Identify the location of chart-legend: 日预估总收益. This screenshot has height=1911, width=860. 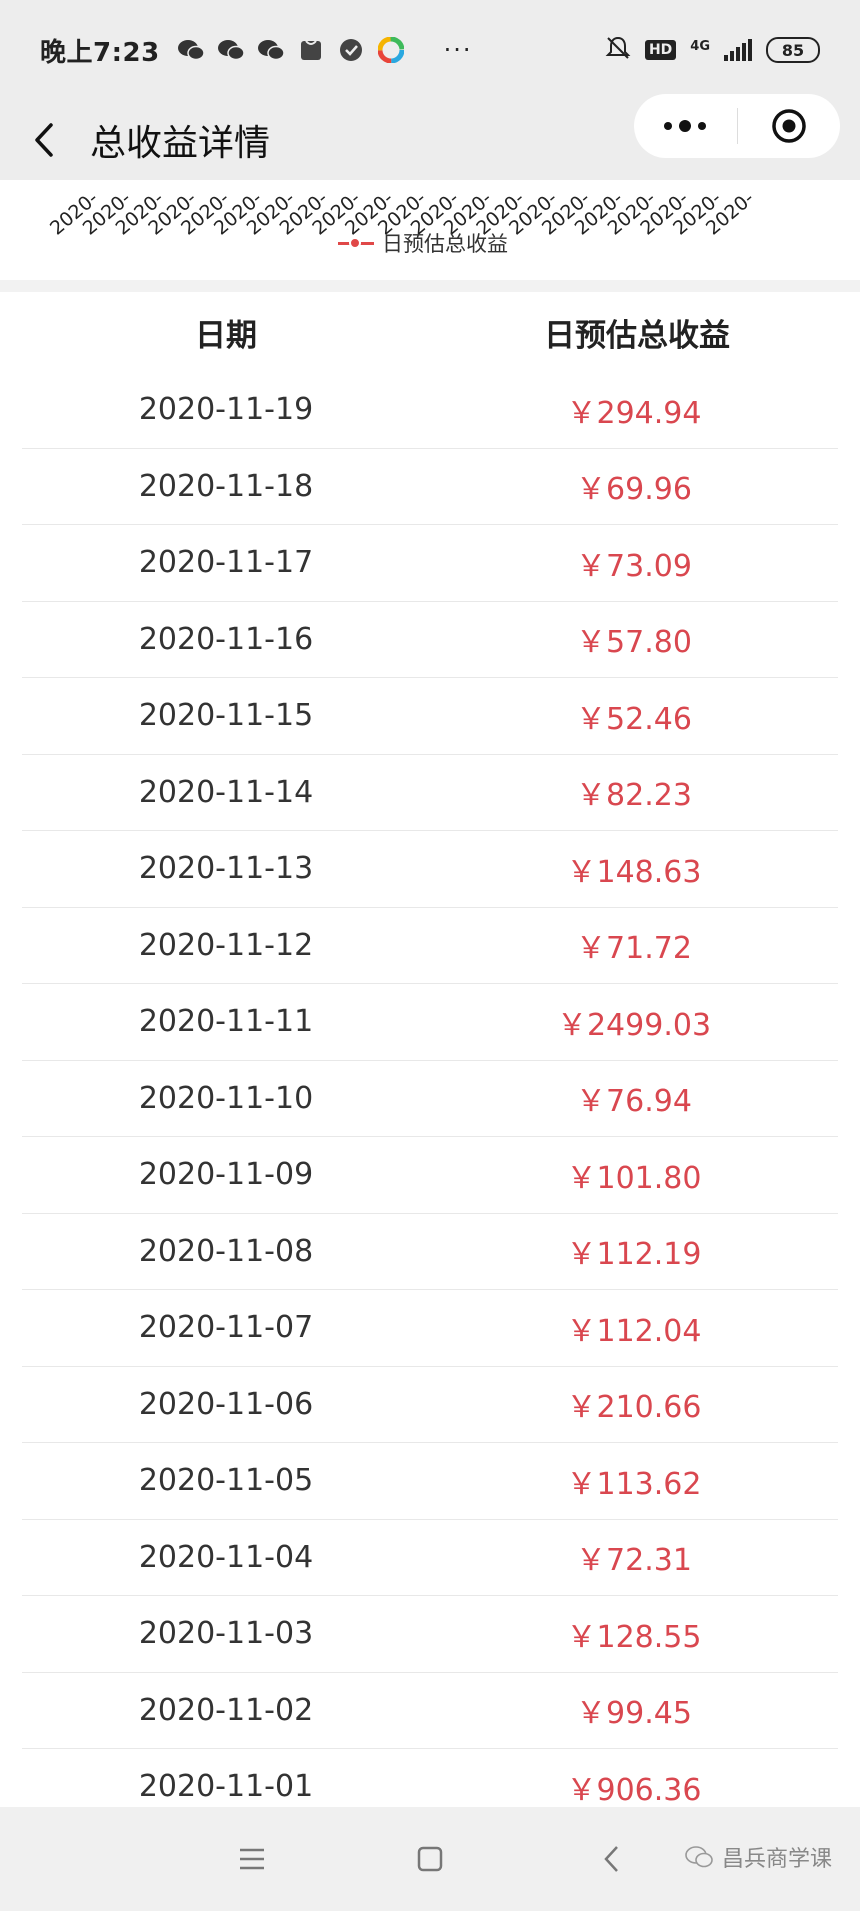
(423, 243).